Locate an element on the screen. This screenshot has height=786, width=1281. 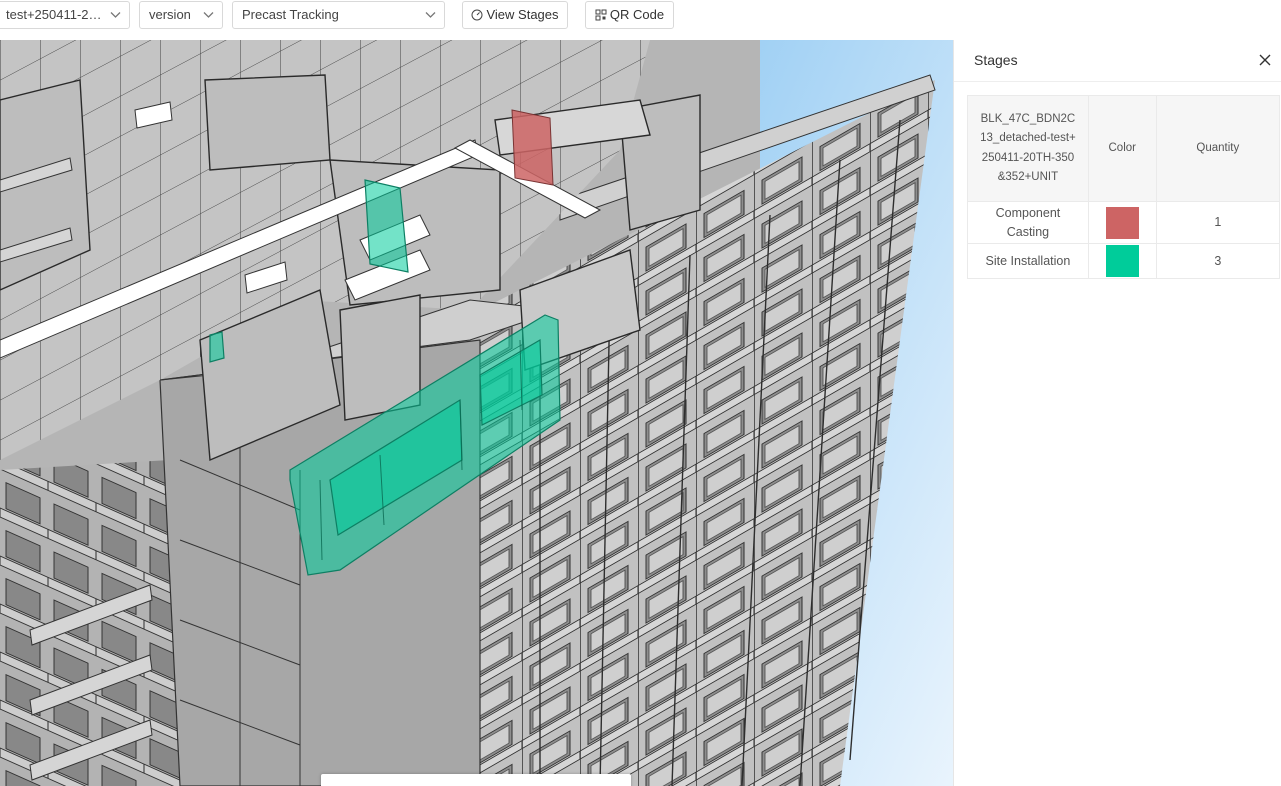
view-stages-label: View Stages is located at coordinates (522, 14).